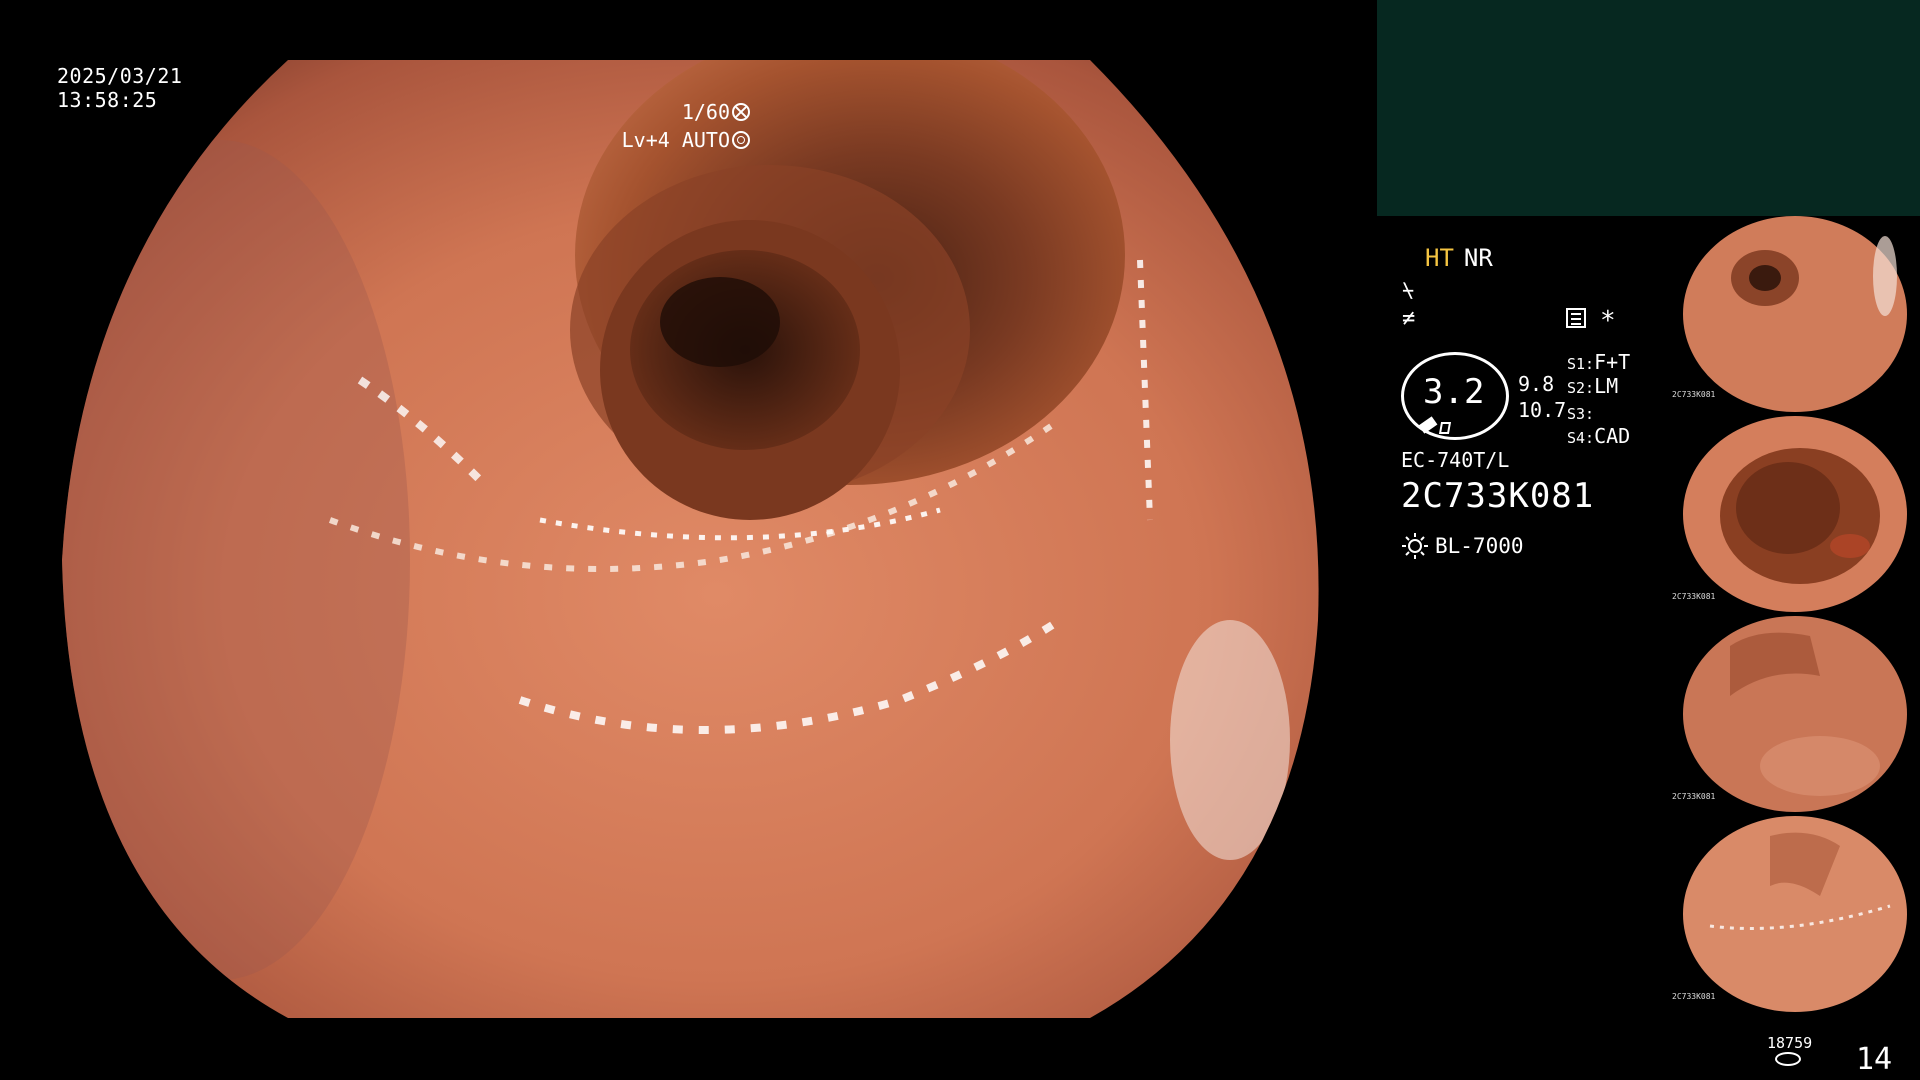  I want to click on s2-value: LM, so click(1606, 386).